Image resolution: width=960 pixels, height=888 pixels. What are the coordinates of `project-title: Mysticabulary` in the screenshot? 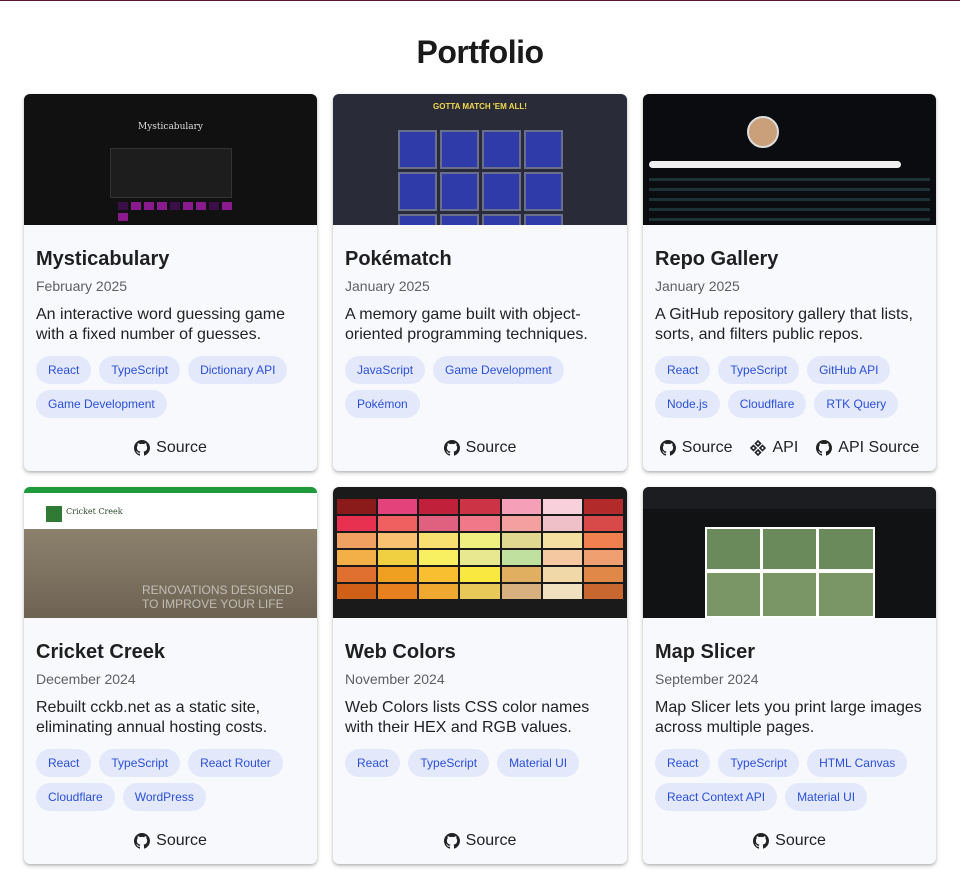 It's located at (103, 259).